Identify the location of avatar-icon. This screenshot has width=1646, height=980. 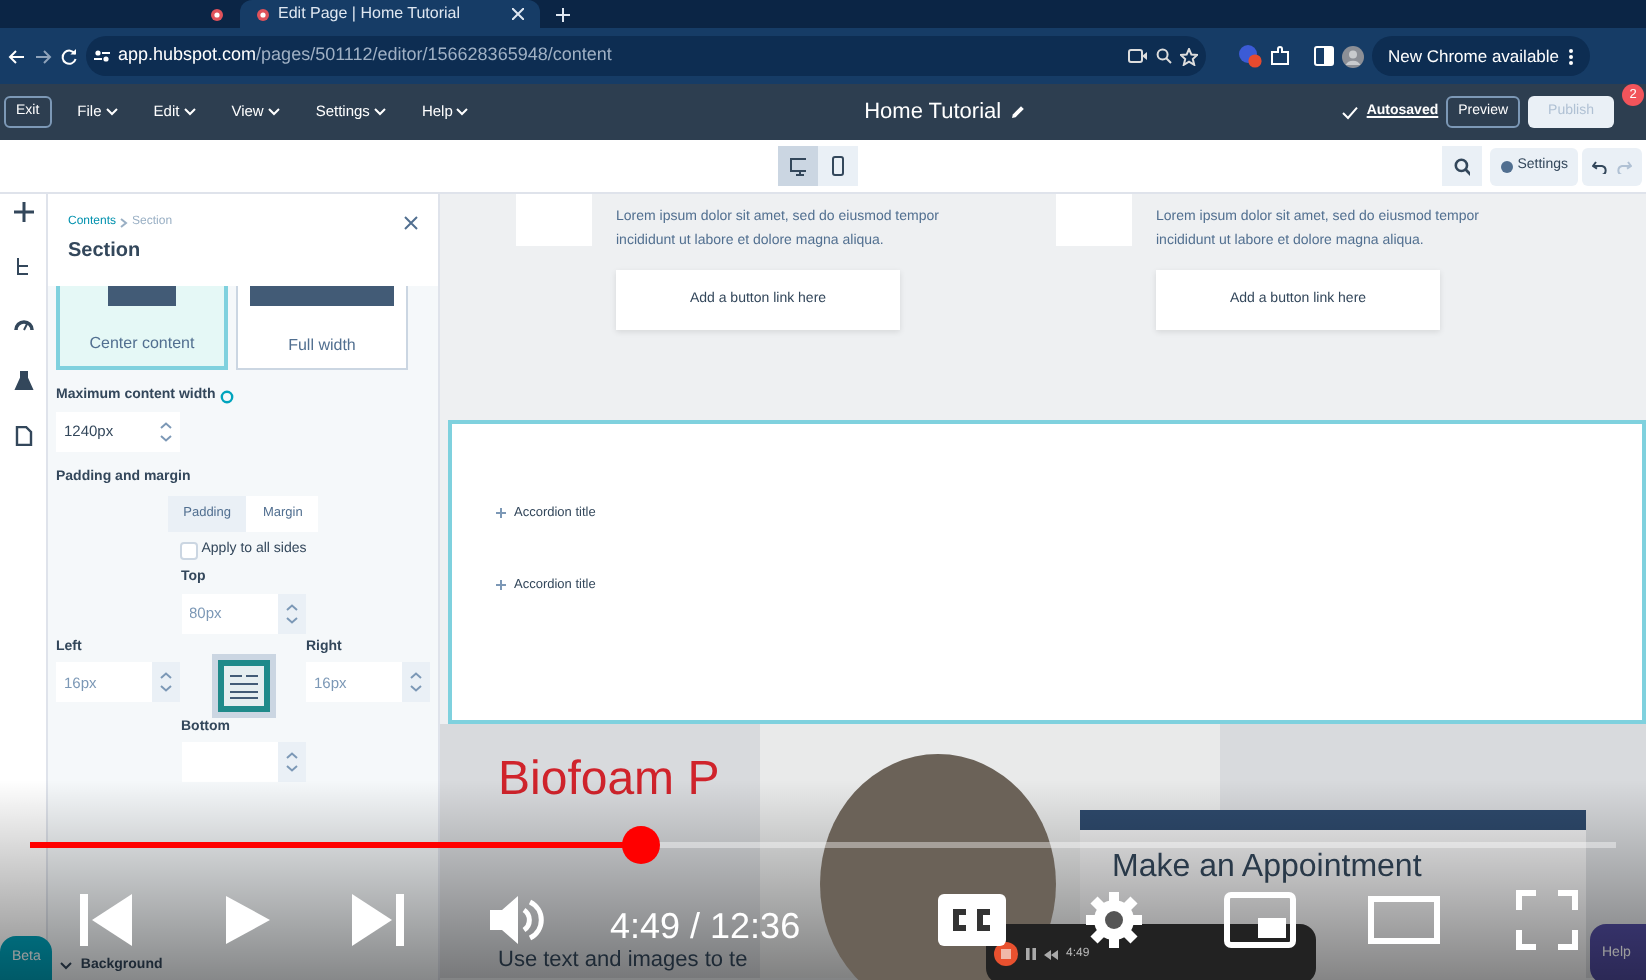
(1353, 56).